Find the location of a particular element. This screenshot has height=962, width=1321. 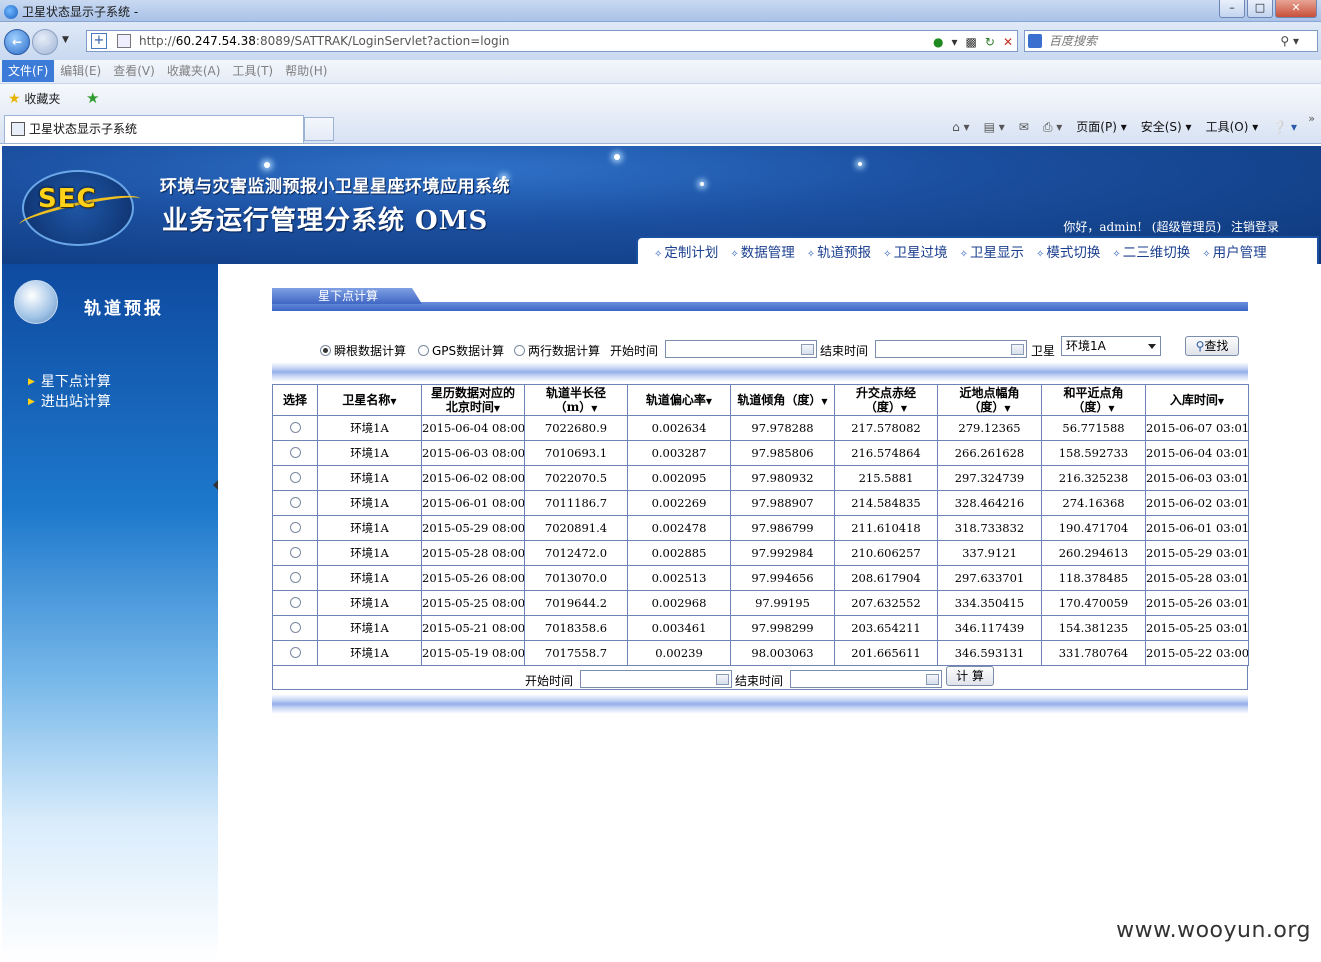

back-icon: ← is located at coordinates (17, 42).